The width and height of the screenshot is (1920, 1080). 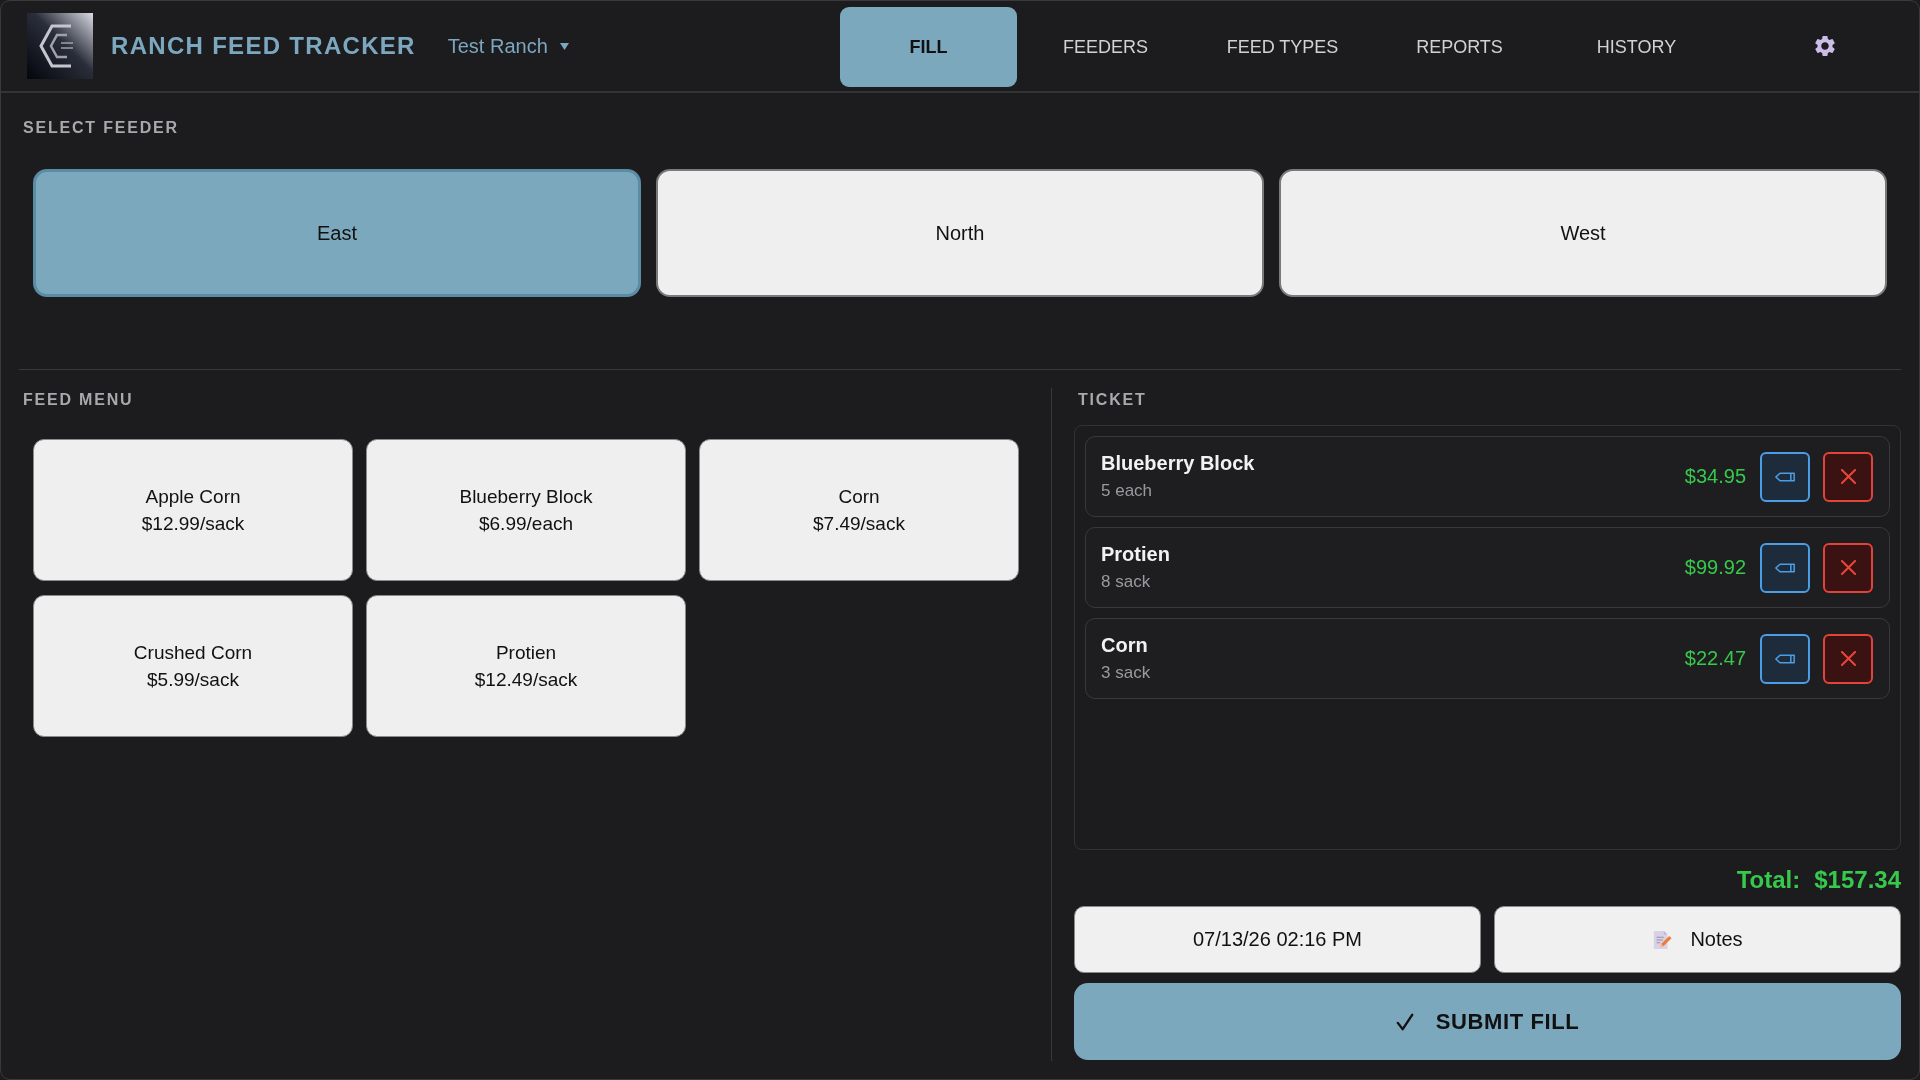 I want to click on feeder-button: West, so click(x=1583, y=233).